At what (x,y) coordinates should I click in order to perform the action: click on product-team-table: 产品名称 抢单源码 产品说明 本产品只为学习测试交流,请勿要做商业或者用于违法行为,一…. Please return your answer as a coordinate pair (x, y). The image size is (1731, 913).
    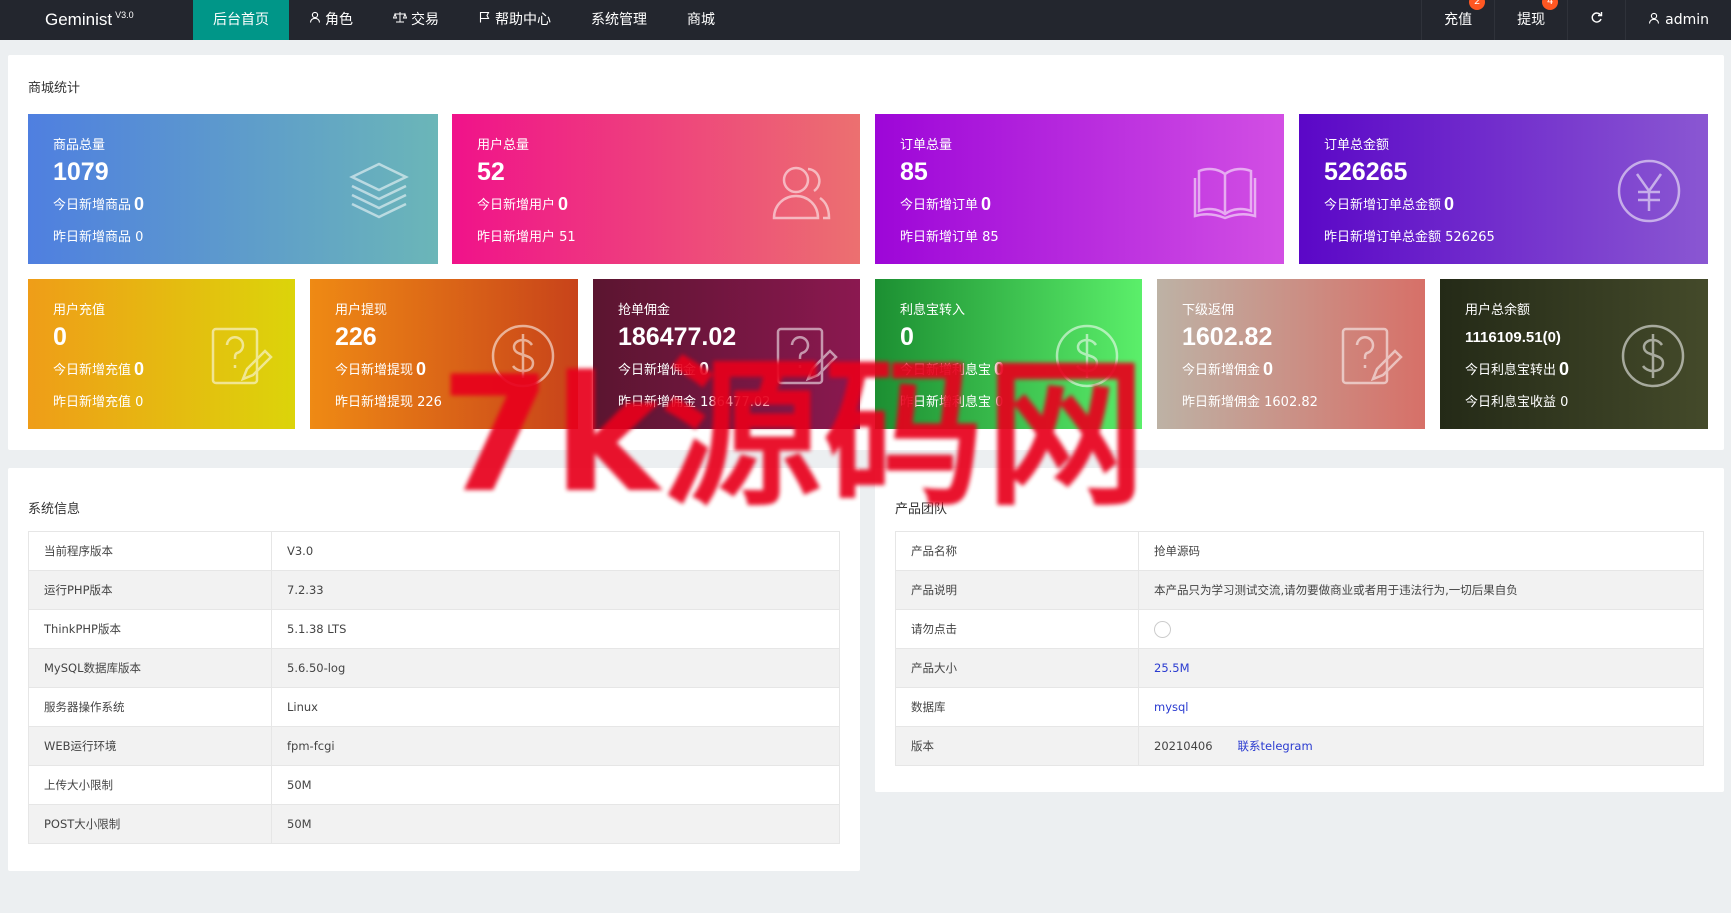
    Looking at the image, I should click on (1299, 648).